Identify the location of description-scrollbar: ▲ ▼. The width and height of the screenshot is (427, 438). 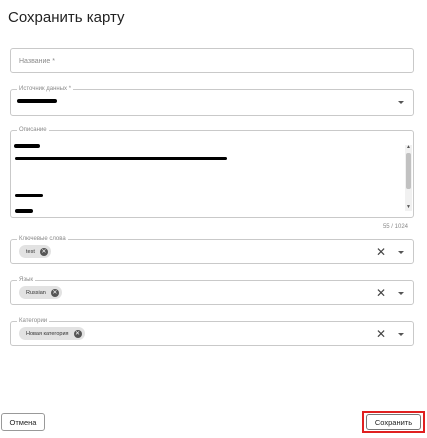
(408, 178).